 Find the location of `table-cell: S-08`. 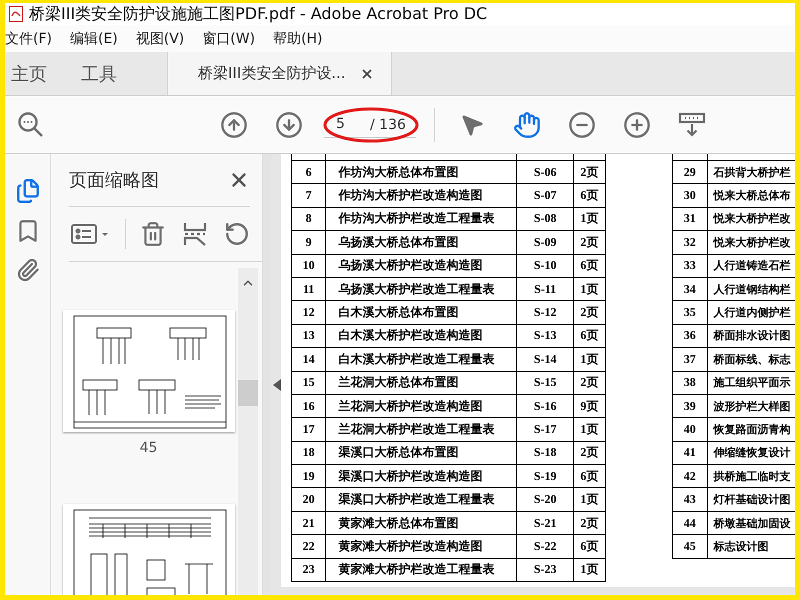

table-cell: S-08 is located at coordinates (545, 218).